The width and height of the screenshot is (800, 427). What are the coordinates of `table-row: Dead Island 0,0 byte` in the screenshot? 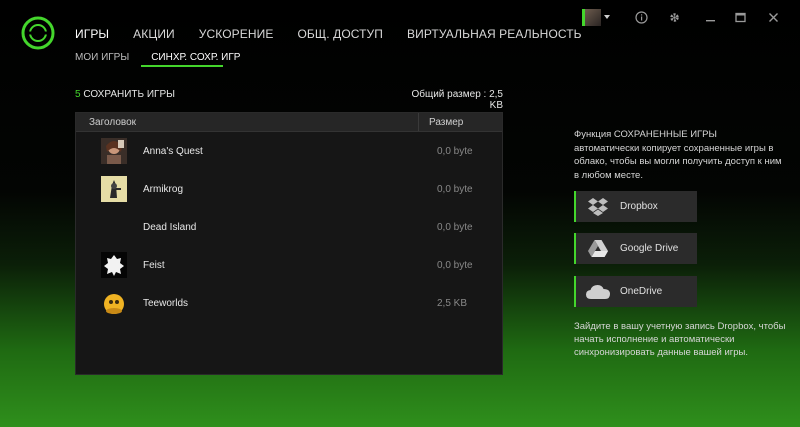 It's located at (289, 227).